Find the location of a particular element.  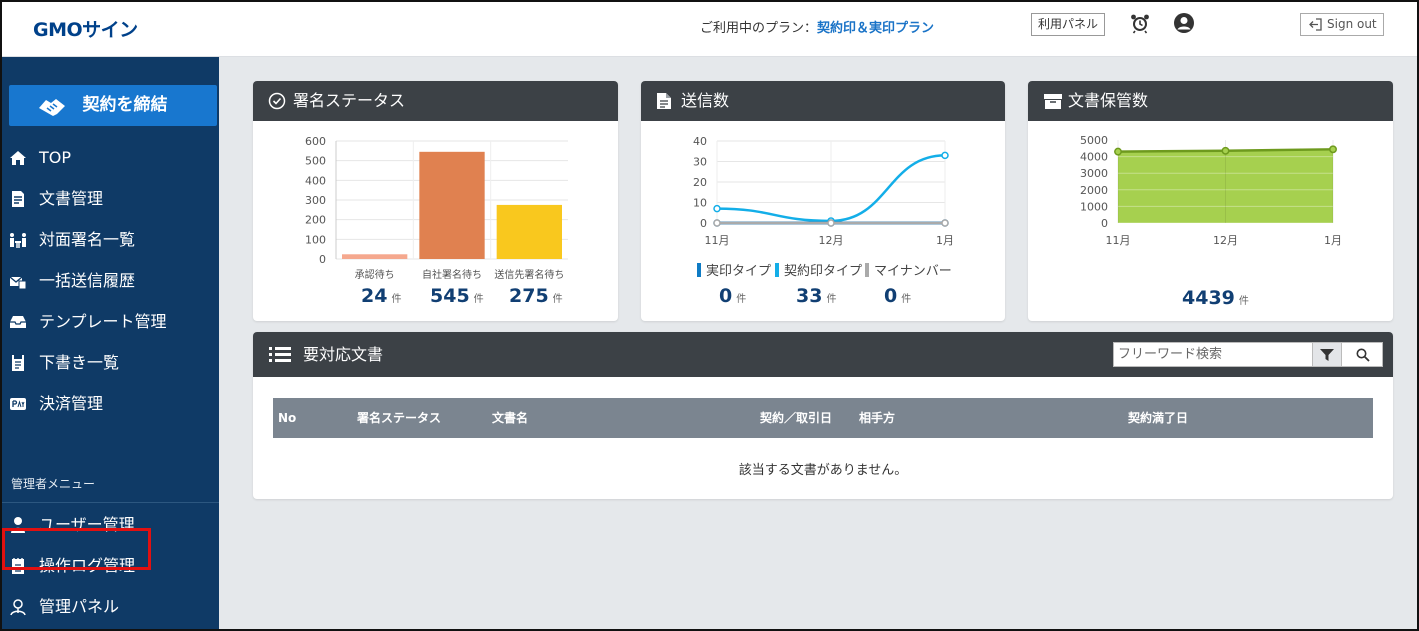

y-tick-label: 30 is located at coordinates (700, 162).